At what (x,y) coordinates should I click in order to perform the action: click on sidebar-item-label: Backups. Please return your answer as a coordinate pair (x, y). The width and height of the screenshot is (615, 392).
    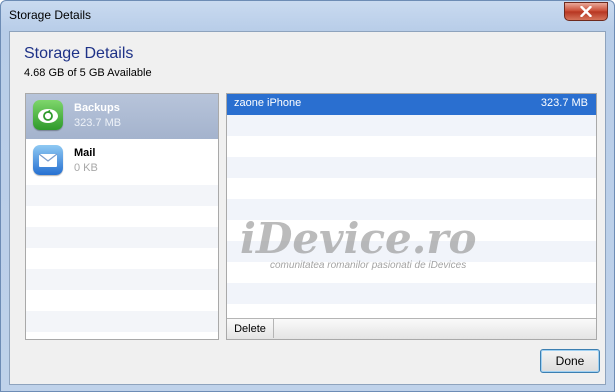
    Looking at the image, I should click on (97, 108).